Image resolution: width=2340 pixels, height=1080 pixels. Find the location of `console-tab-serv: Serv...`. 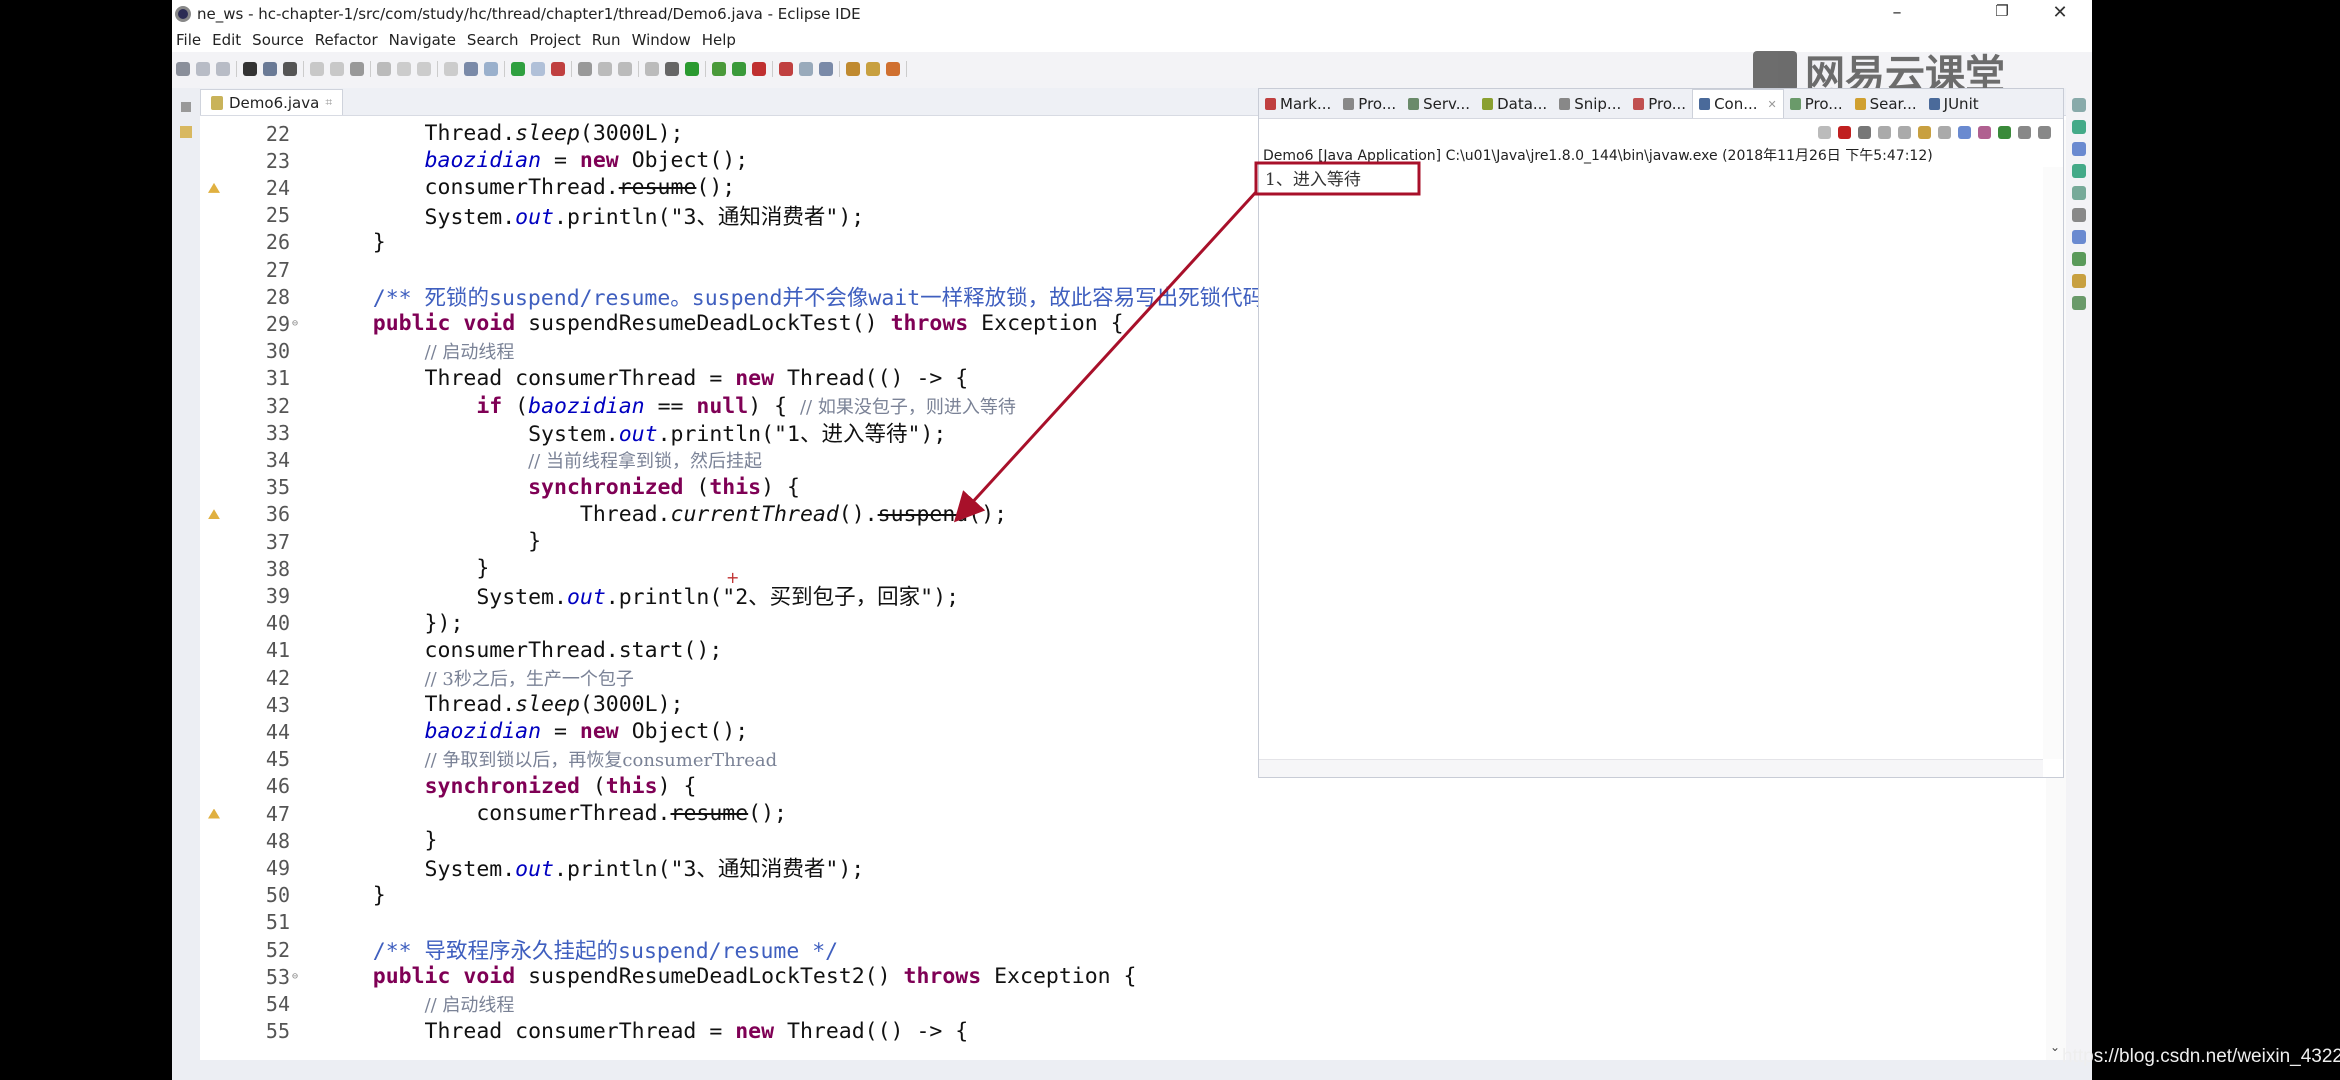

console-tab-serv: Serv... is located at coordinates (1439, 103).